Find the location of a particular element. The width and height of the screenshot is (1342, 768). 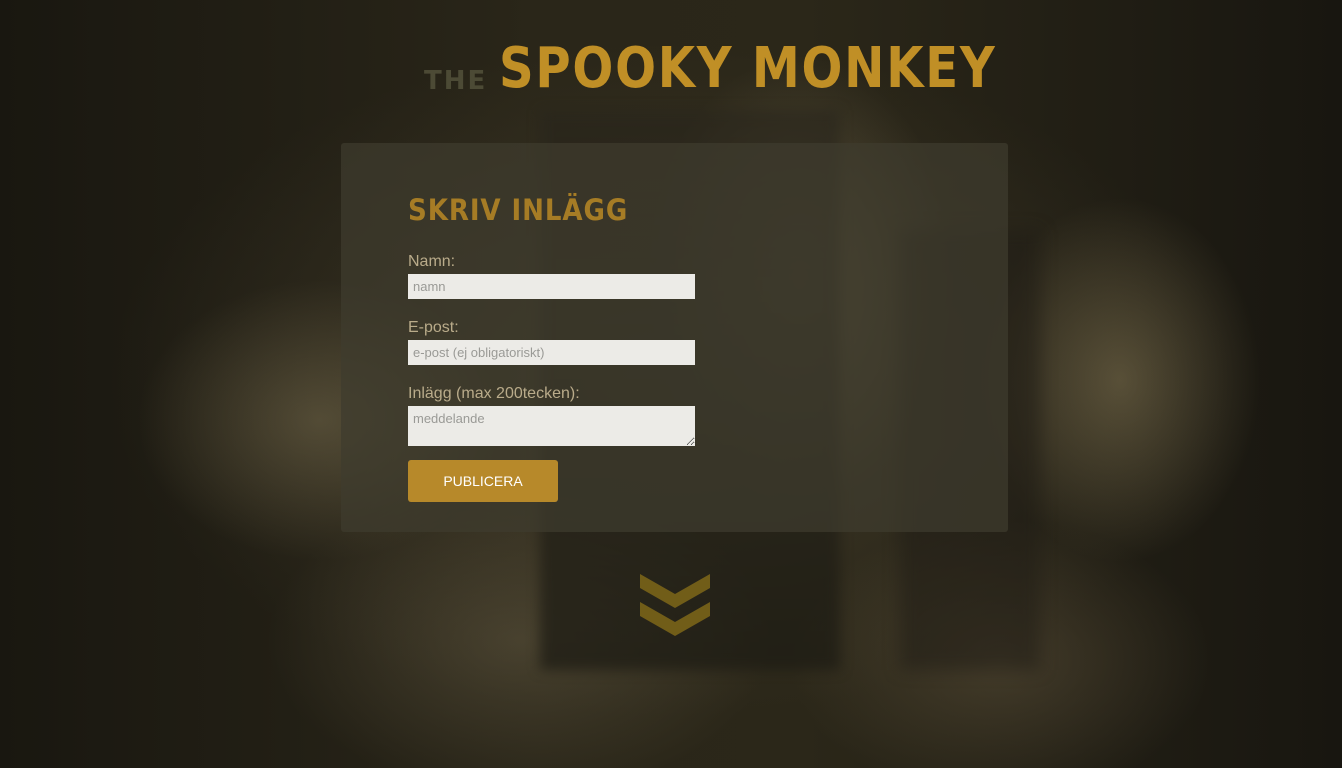

site-logo: the Spooky Monkey is located at coordinates (751, 65).